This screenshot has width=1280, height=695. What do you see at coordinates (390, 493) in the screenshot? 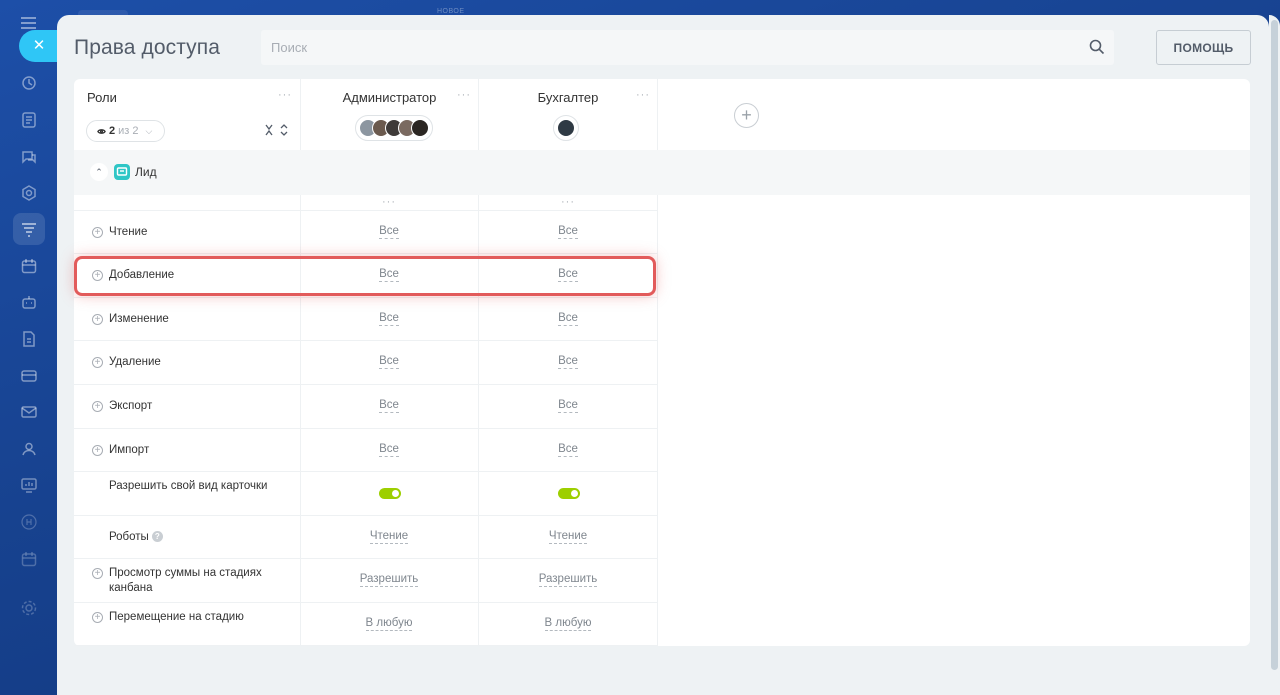
I see `admin-toggle` at bounding box center [390, 493].